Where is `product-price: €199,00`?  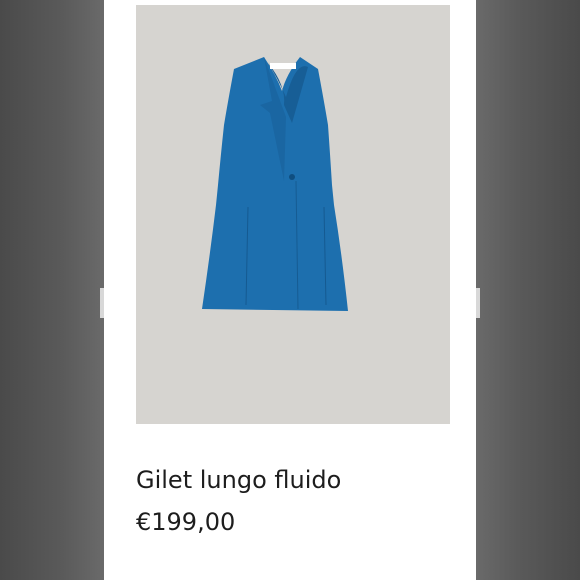 product-price: €199,00 is located at coordinates (186, 522).